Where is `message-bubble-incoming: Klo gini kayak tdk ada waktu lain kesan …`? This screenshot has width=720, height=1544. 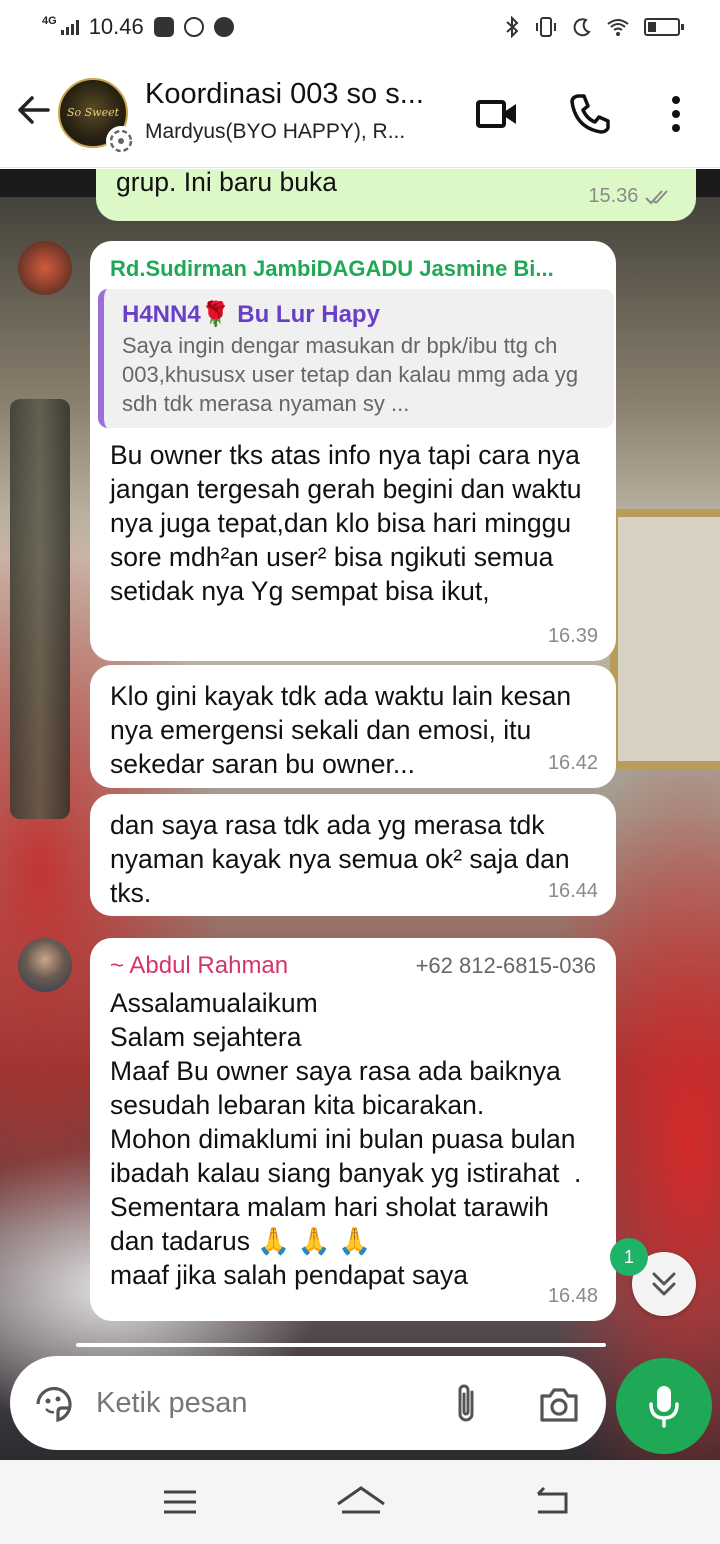 message-bubble-incoming: Klo gini kayak tdk ada waktu lain kesan … is located at coordinates (353, 726).